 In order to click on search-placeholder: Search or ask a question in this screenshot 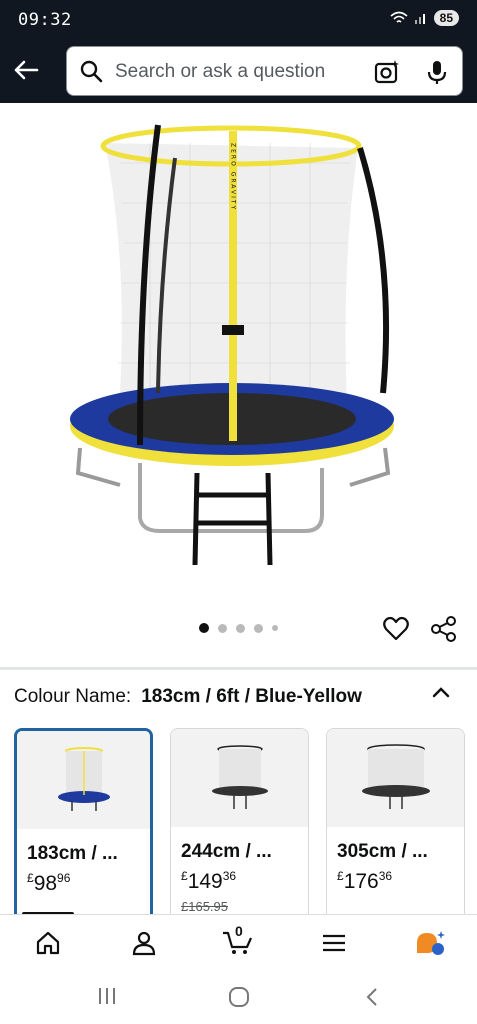, I will do `click(220, 71)`.